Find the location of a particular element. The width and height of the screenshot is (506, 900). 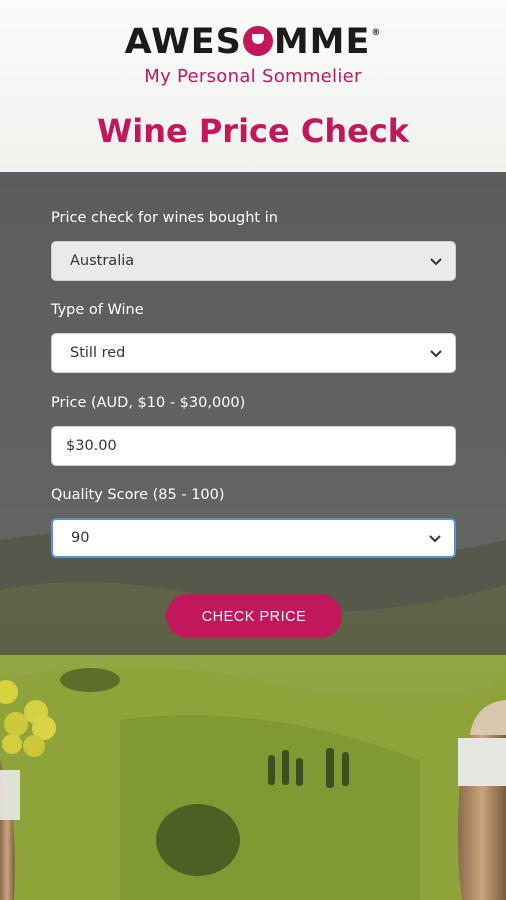

country-select: Australia is located at coordinates (253, 261).